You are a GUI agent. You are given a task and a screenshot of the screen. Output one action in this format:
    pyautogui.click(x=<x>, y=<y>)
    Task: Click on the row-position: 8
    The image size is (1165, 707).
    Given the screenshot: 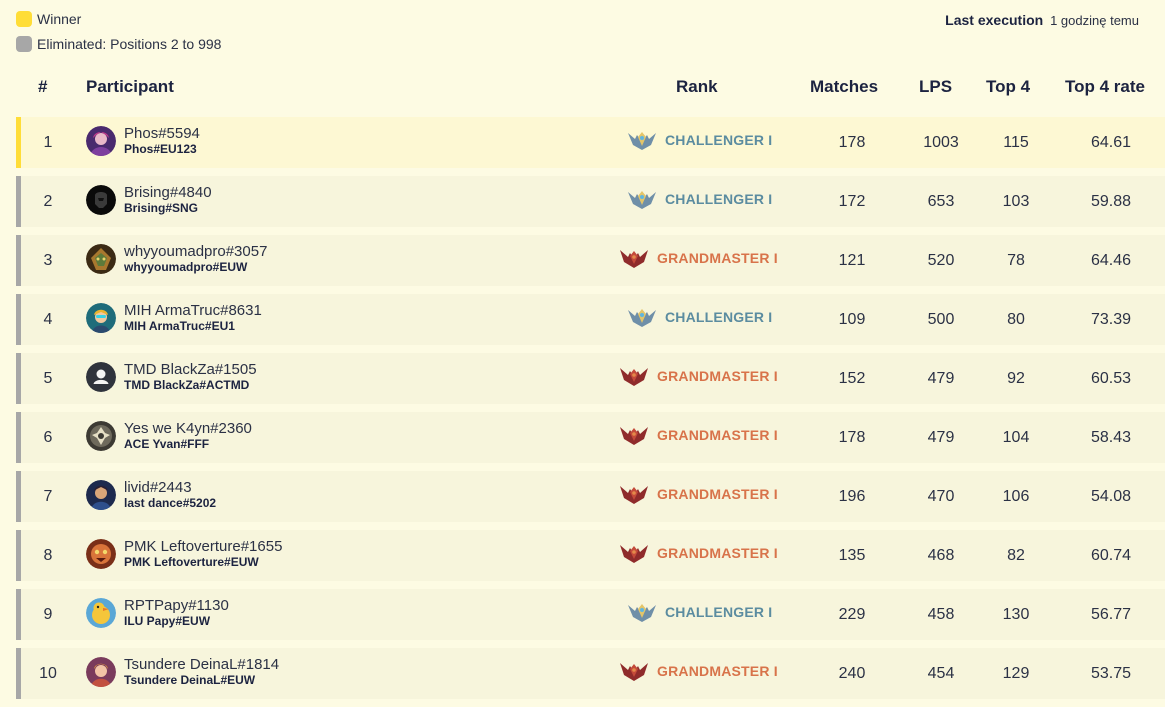 What is the action you would take?
    pyautogui.click(x=48, y=555)
    